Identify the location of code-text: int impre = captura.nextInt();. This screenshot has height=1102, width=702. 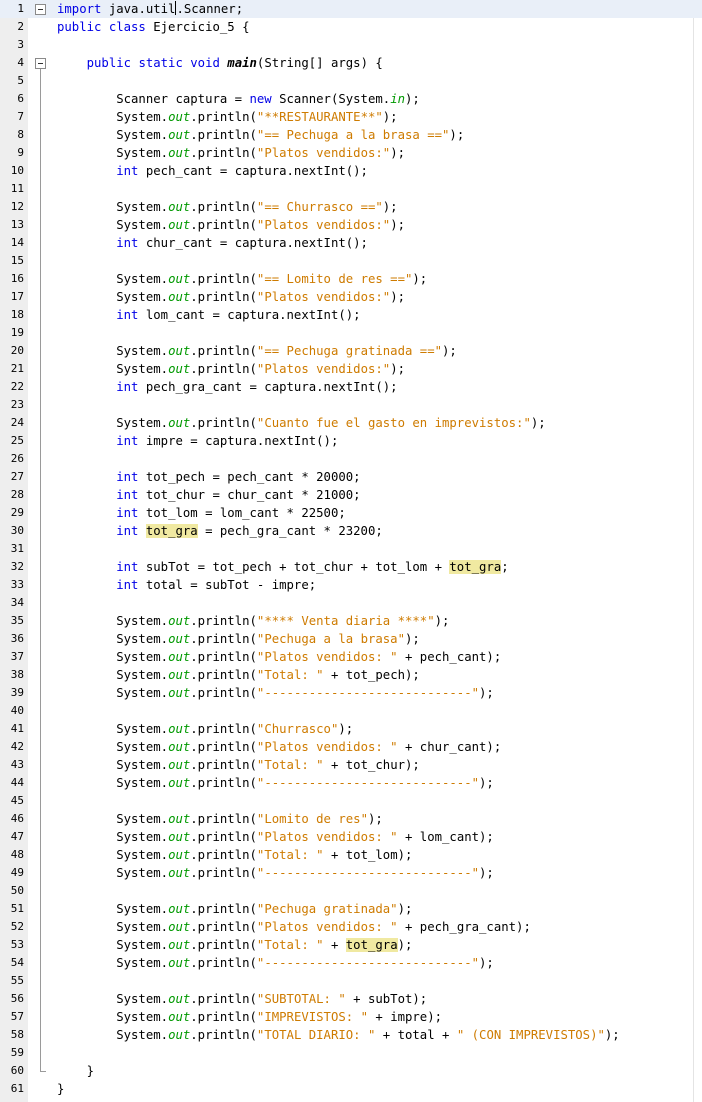
(197, 441).